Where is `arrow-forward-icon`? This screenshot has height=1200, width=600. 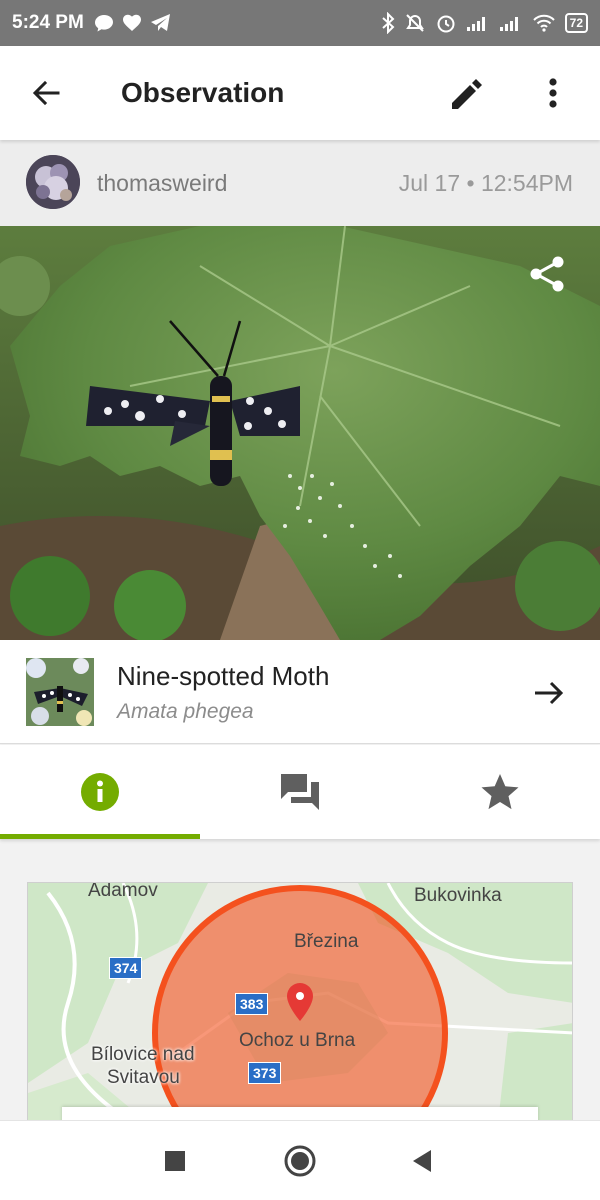 arrow-forward-icon is located at coordinates (549, 693).